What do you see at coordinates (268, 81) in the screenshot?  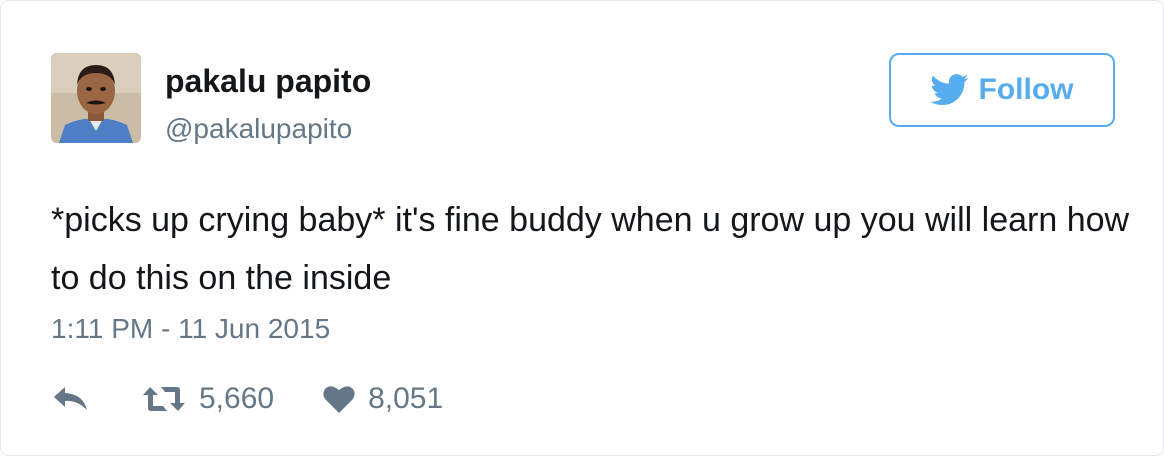 I see `display-name: pakalu papito` at bounding box center [268, 81].